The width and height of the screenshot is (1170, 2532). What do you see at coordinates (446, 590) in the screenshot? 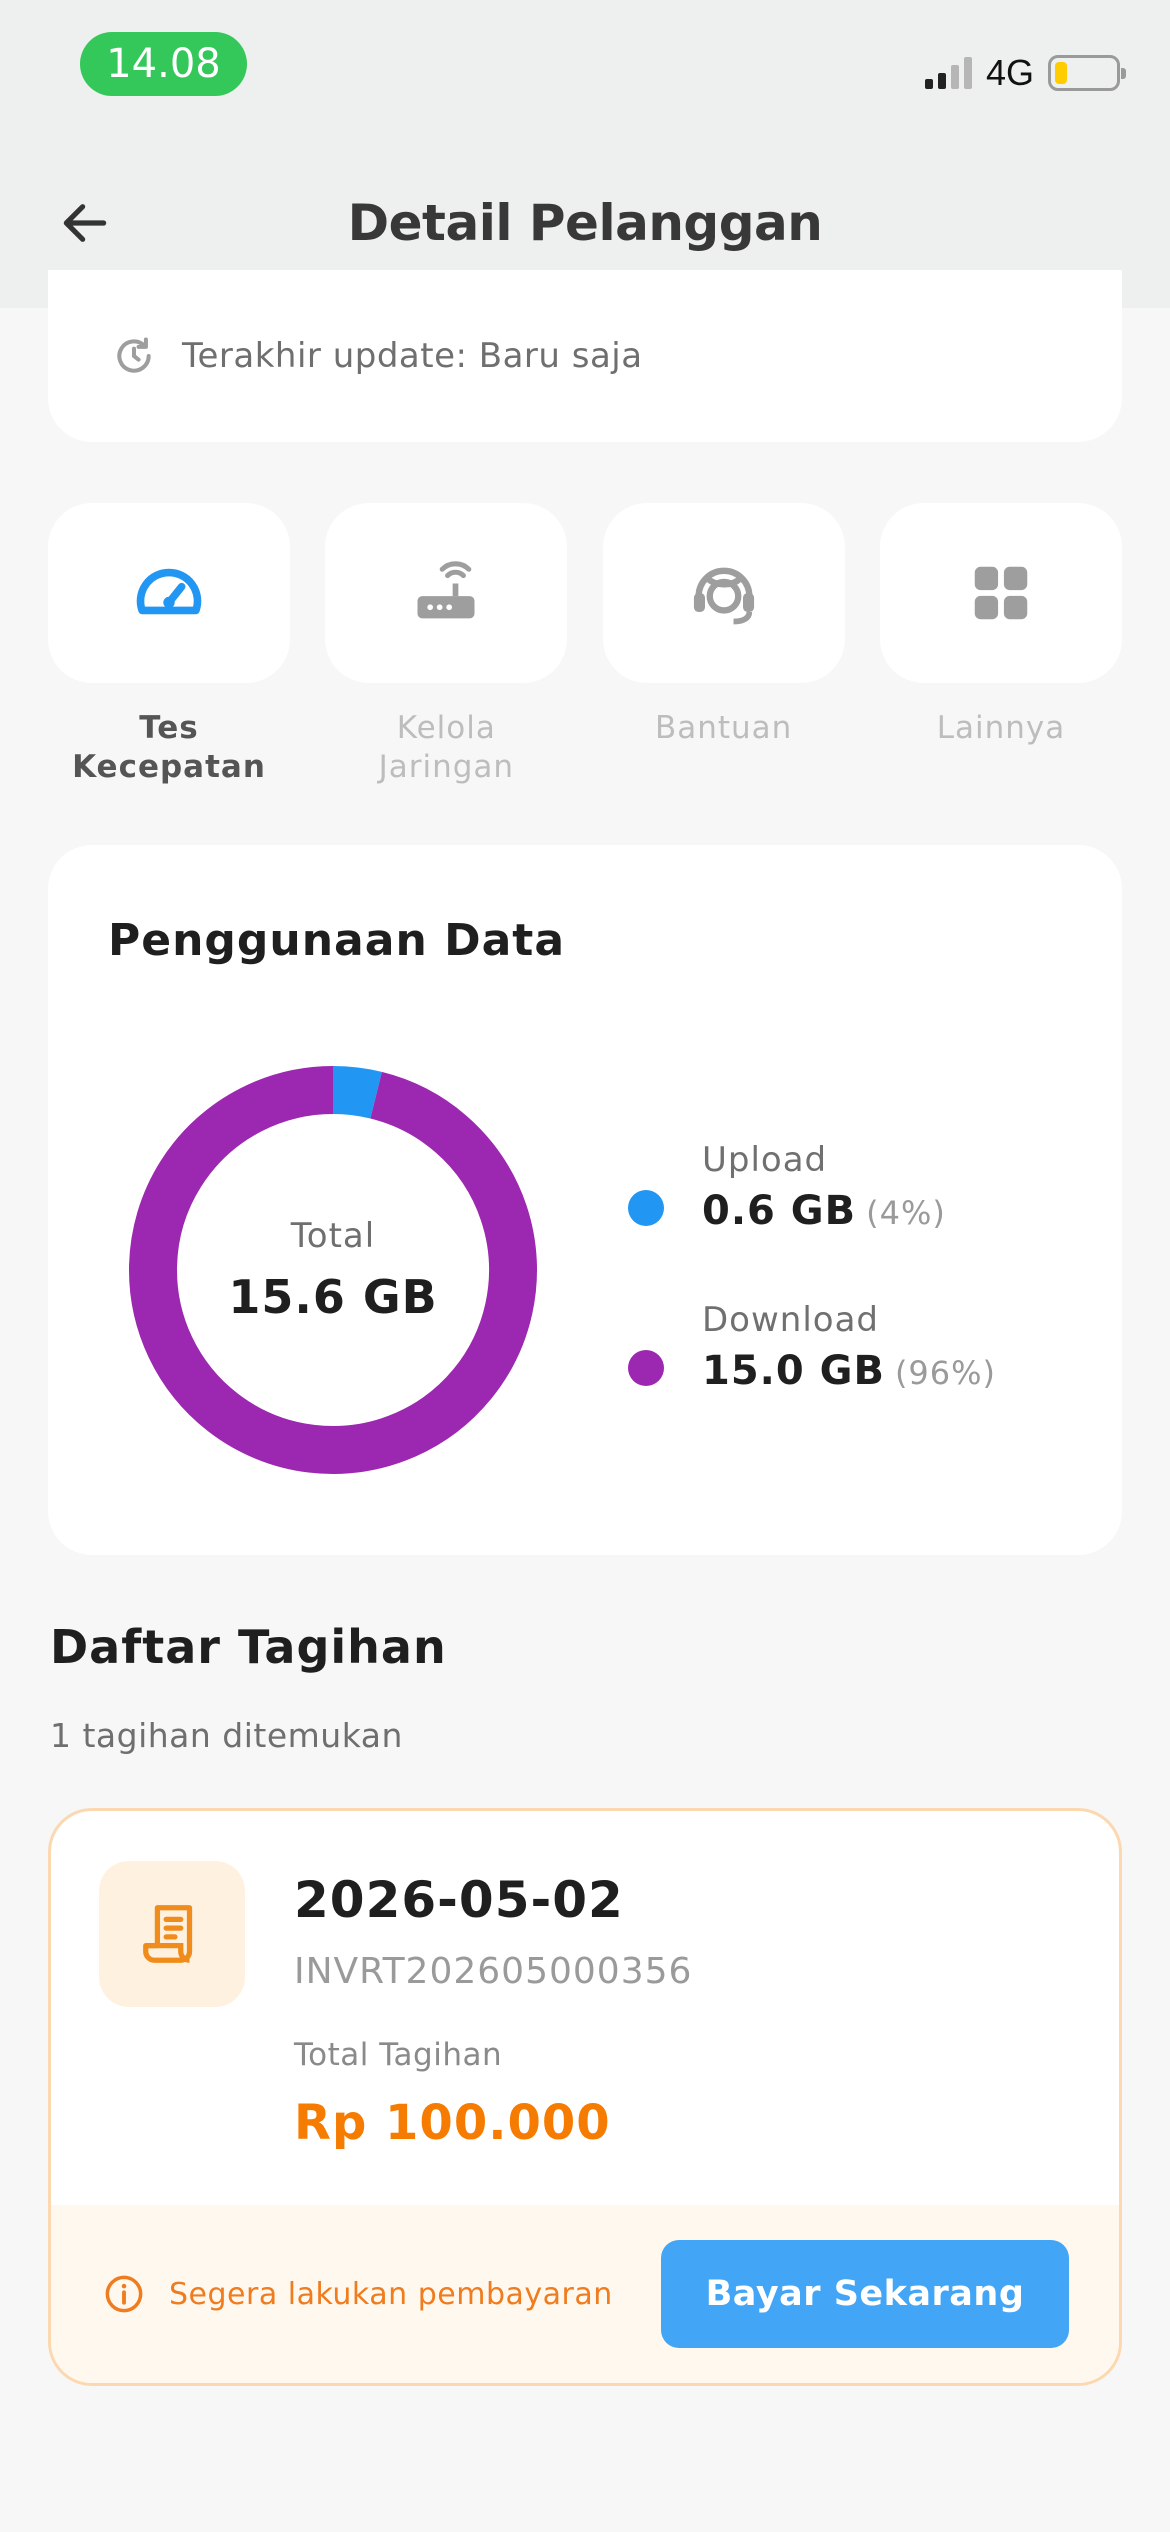
I see `router-icon` at bounding box center [446, 590].